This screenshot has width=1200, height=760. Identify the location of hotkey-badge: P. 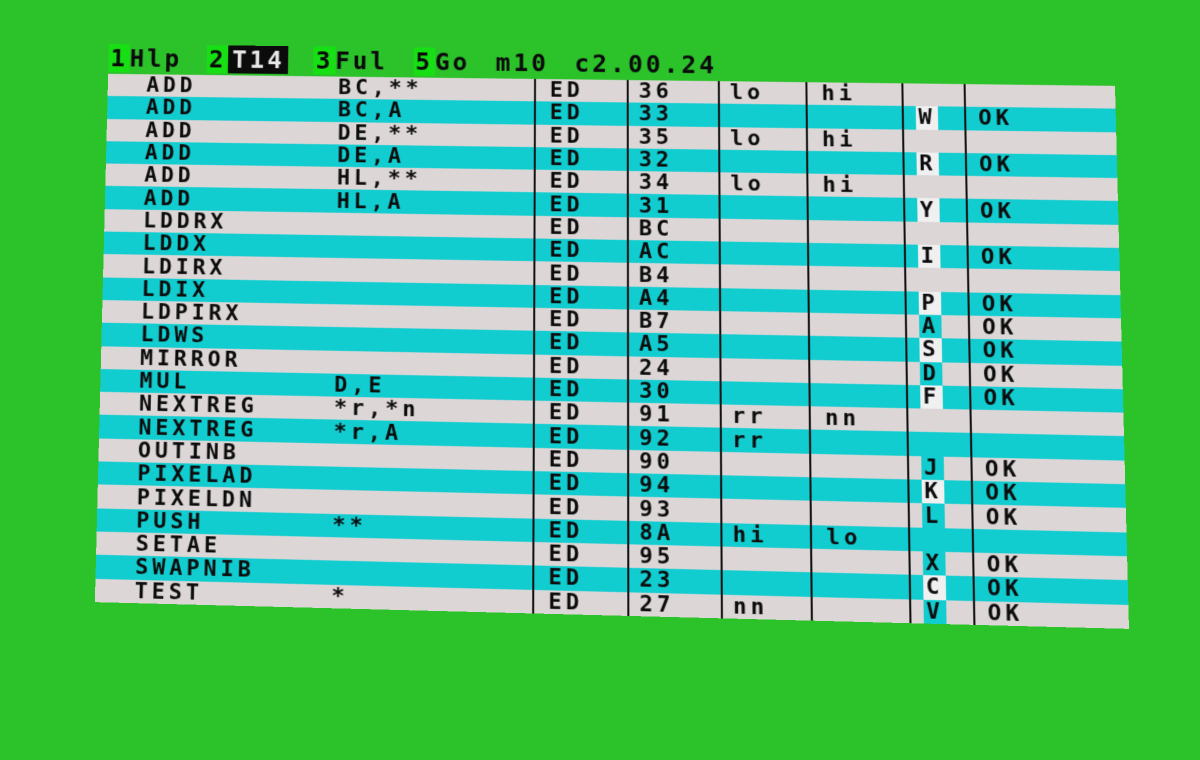
(930, 303).